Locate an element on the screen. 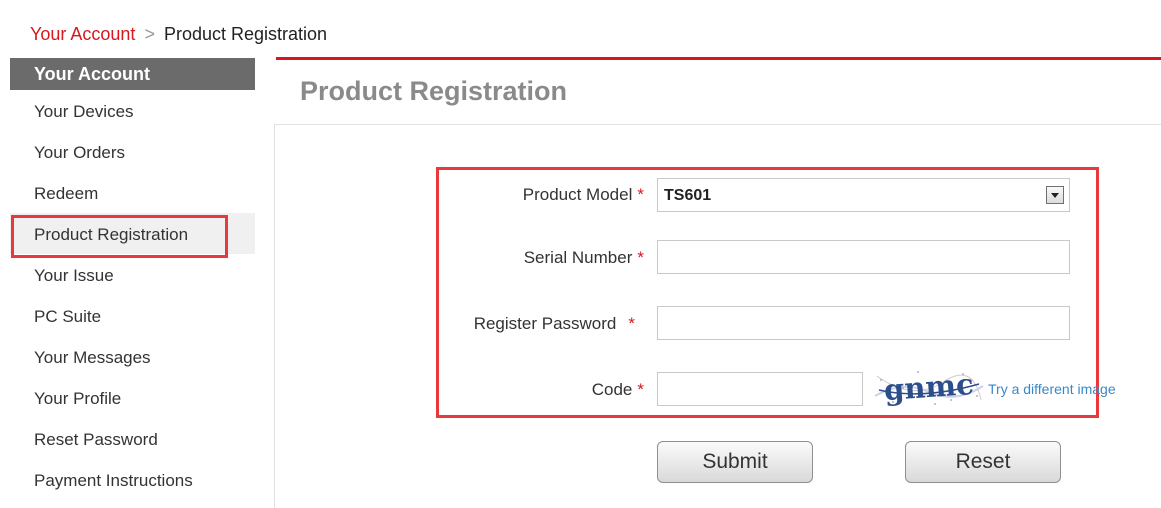 The width and height of the screenshot is (1161, 508). captcha-image: gnmc is located at coordinates (929, 387).